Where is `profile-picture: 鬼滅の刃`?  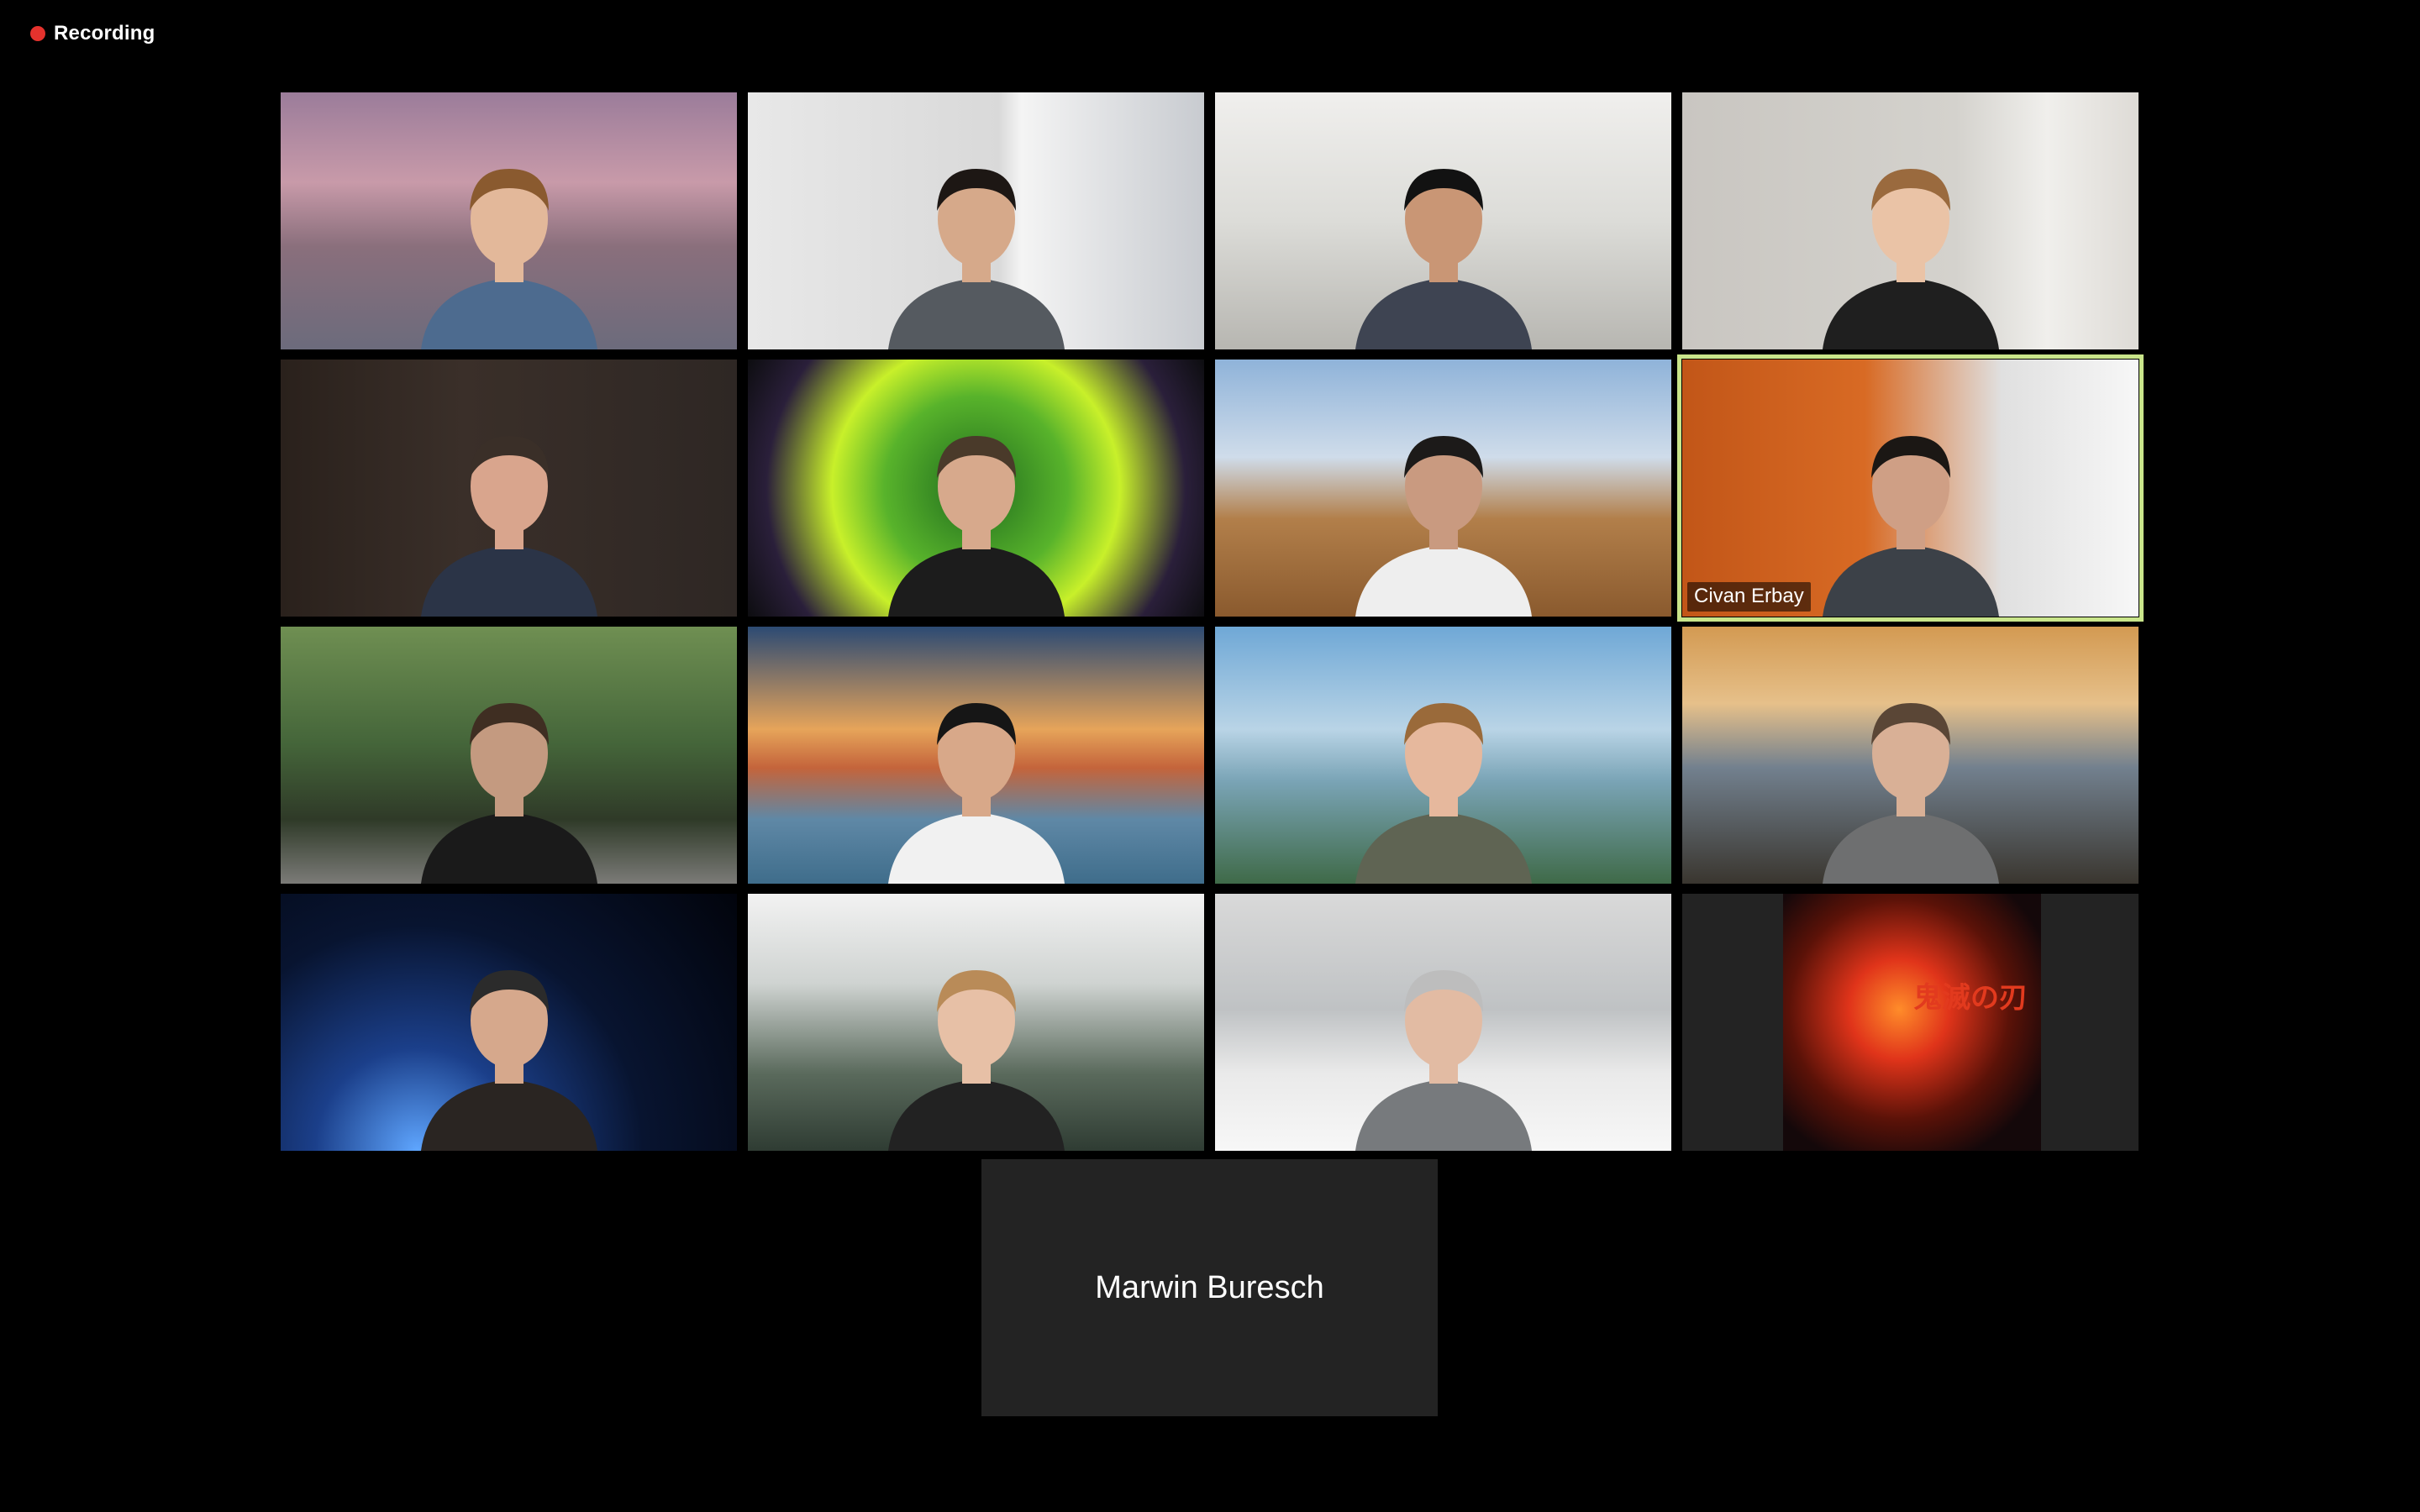 profile-picture: 鬼滅の刃 is located at coordinates (1912, 1022).